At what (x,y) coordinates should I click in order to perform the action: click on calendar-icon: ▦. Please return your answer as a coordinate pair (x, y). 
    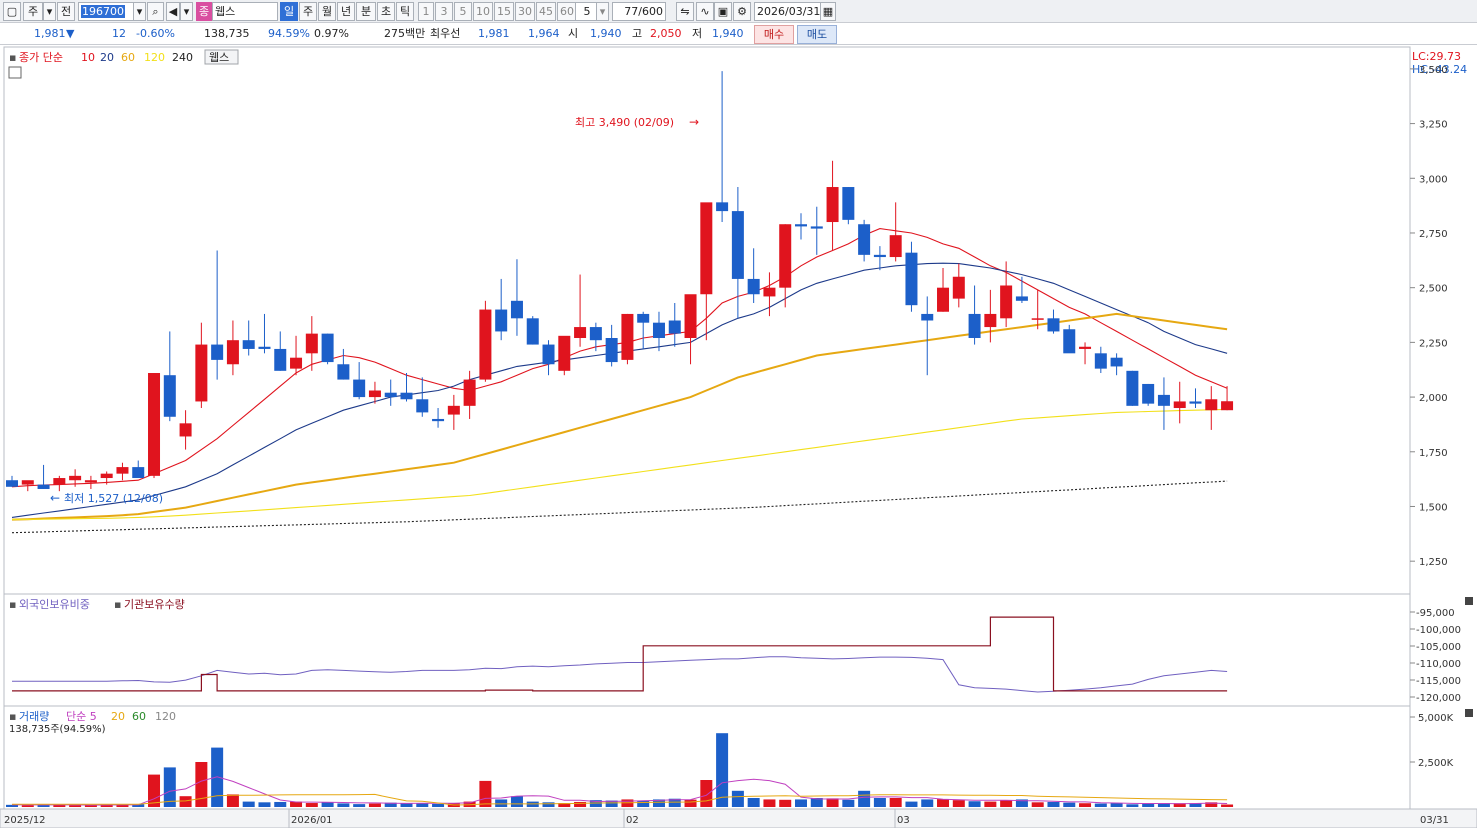
    Looking at the image, I should click on (828, 11).